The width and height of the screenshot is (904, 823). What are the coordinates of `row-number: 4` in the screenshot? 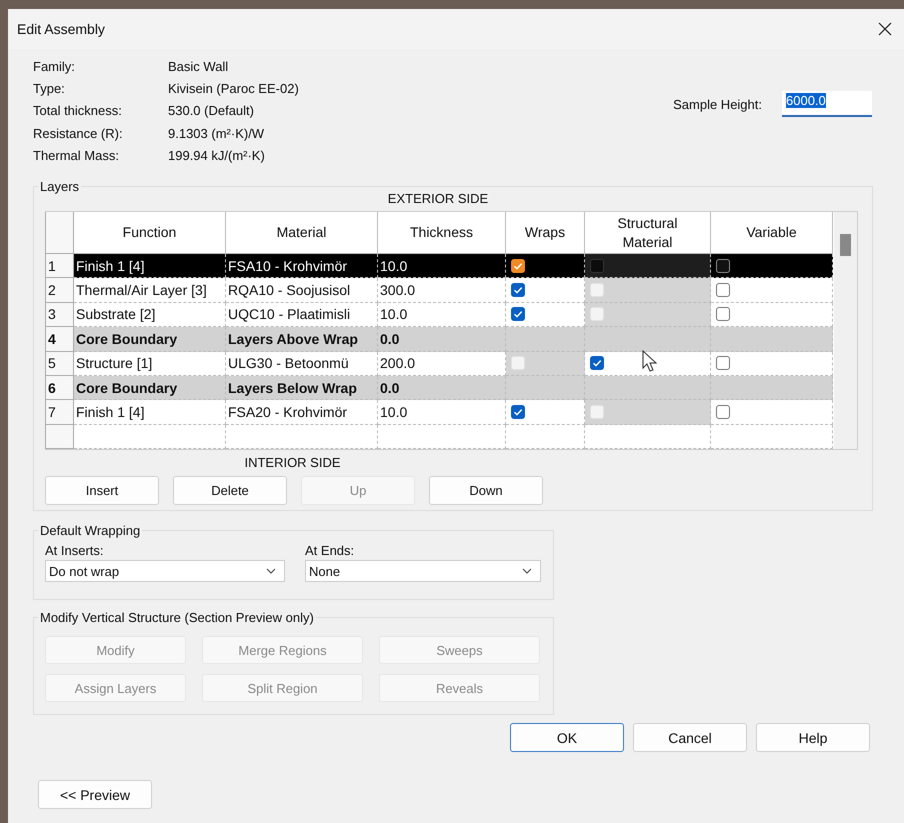 It's located at (59, 339).